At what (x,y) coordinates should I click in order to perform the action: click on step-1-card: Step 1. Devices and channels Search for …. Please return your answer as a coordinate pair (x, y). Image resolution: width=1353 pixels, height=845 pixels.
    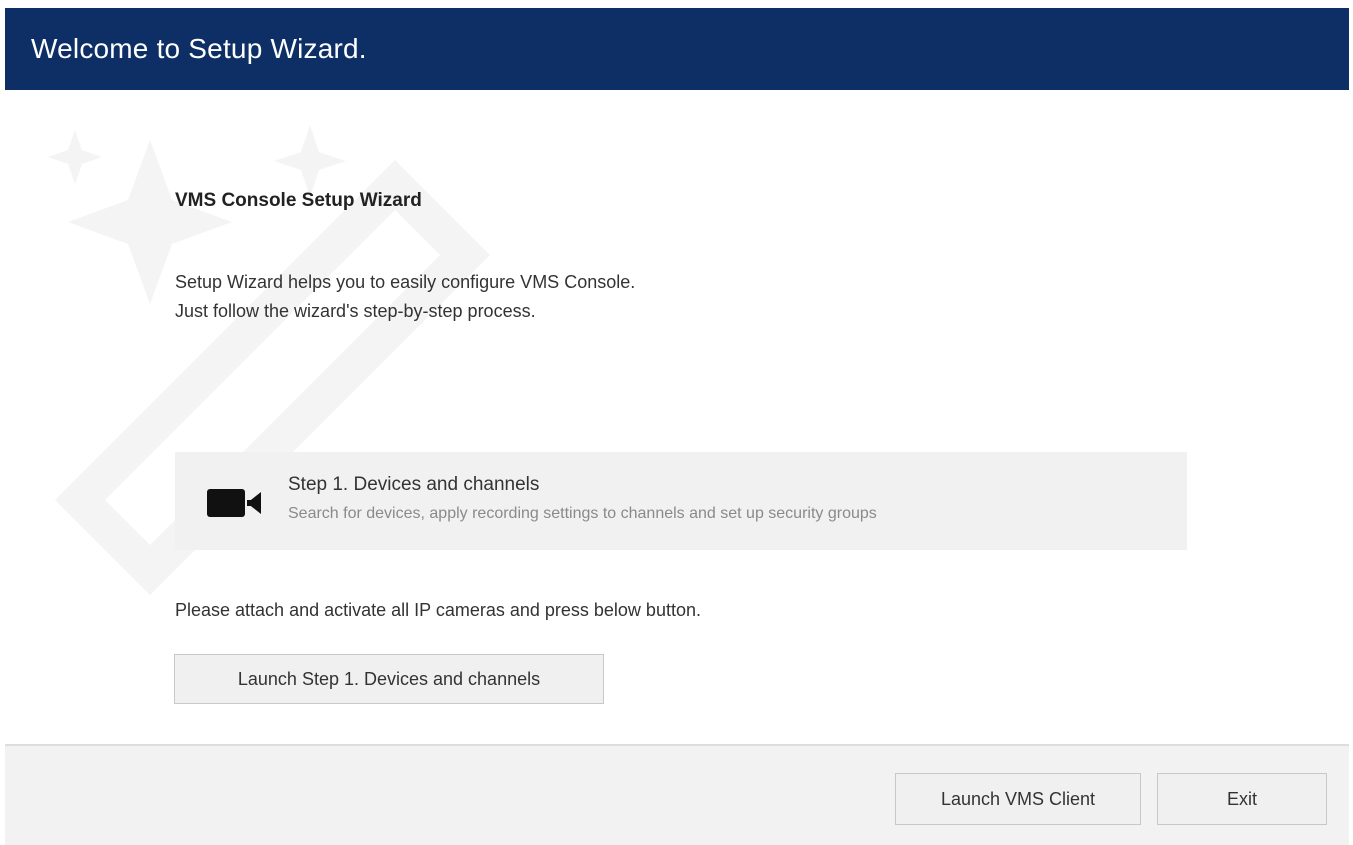
    Looking at the image, I should click on (681, 501).